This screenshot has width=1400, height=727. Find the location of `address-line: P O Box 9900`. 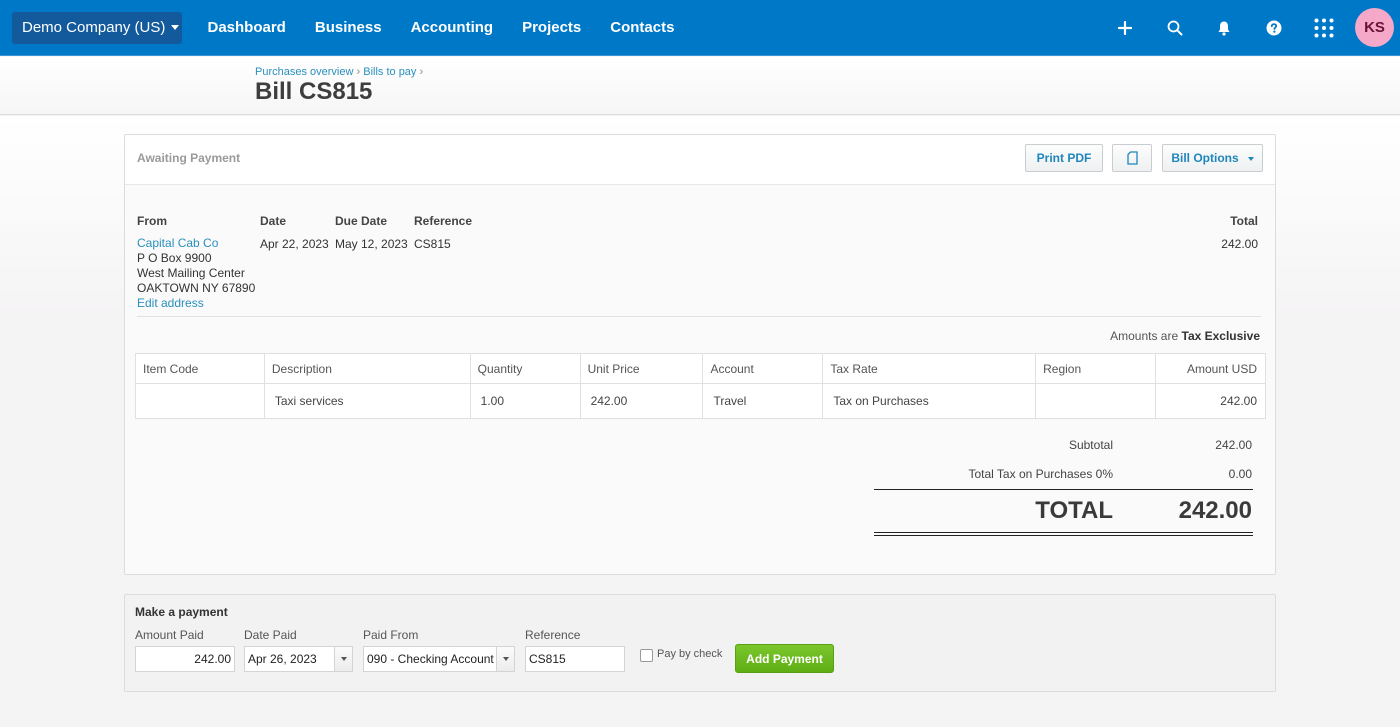

address-line: P O Box 9900 is located at coordinates (174, 258).